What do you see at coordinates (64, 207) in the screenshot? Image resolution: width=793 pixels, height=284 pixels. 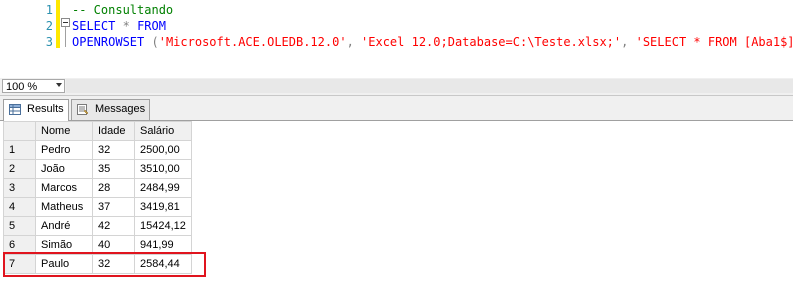 I see `cell-nome: Matheus` at bounding box center [64, 207].